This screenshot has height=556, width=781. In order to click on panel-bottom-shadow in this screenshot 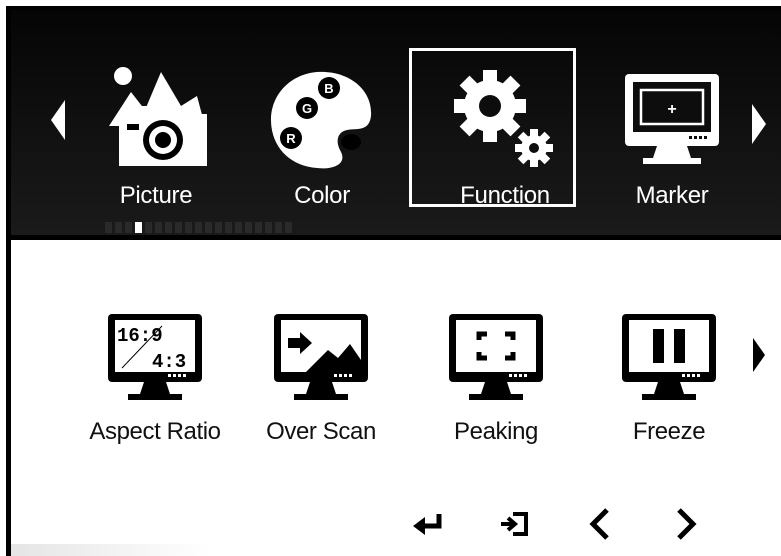, I will do `click(111, 550)`.